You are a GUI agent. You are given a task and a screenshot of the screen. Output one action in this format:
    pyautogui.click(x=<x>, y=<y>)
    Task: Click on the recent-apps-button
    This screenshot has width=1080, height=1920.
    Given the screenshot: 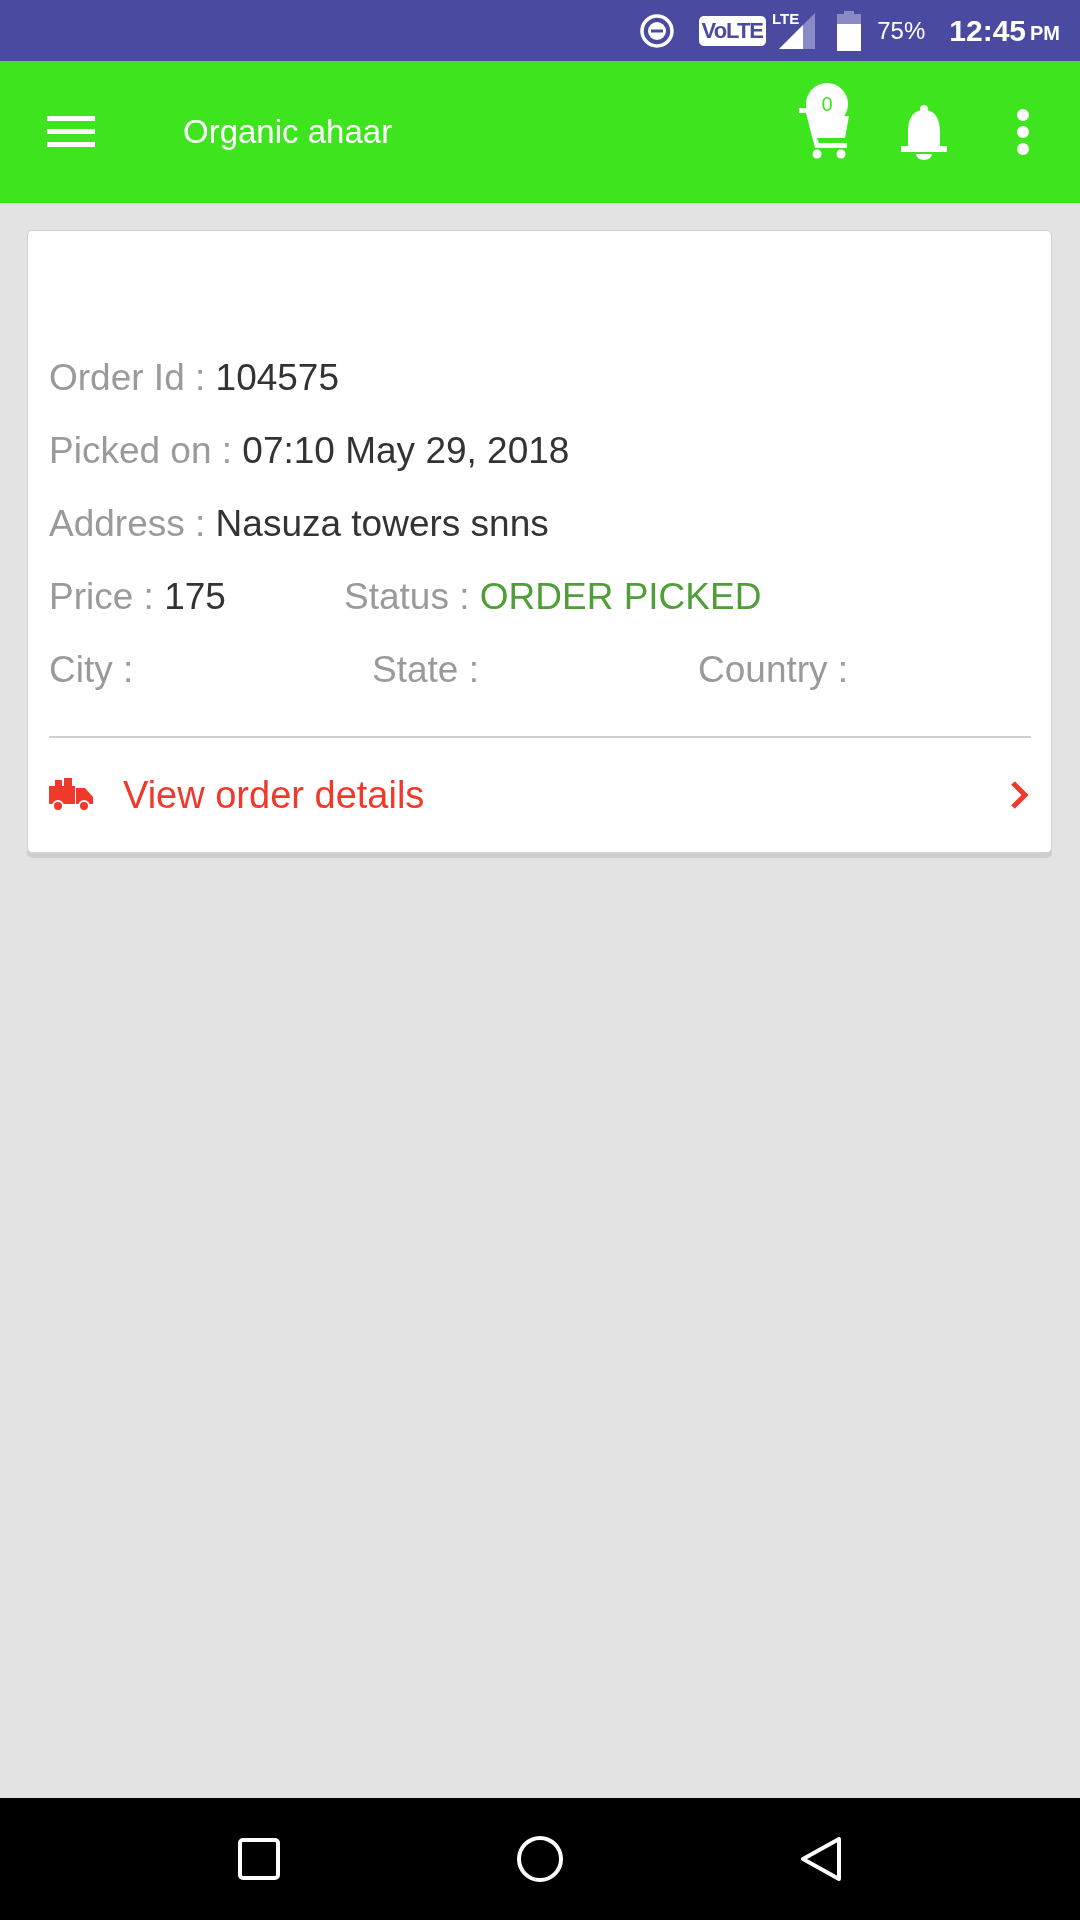 What is the action you would take?
    pyautogui.click(x=259, y=1859)
    